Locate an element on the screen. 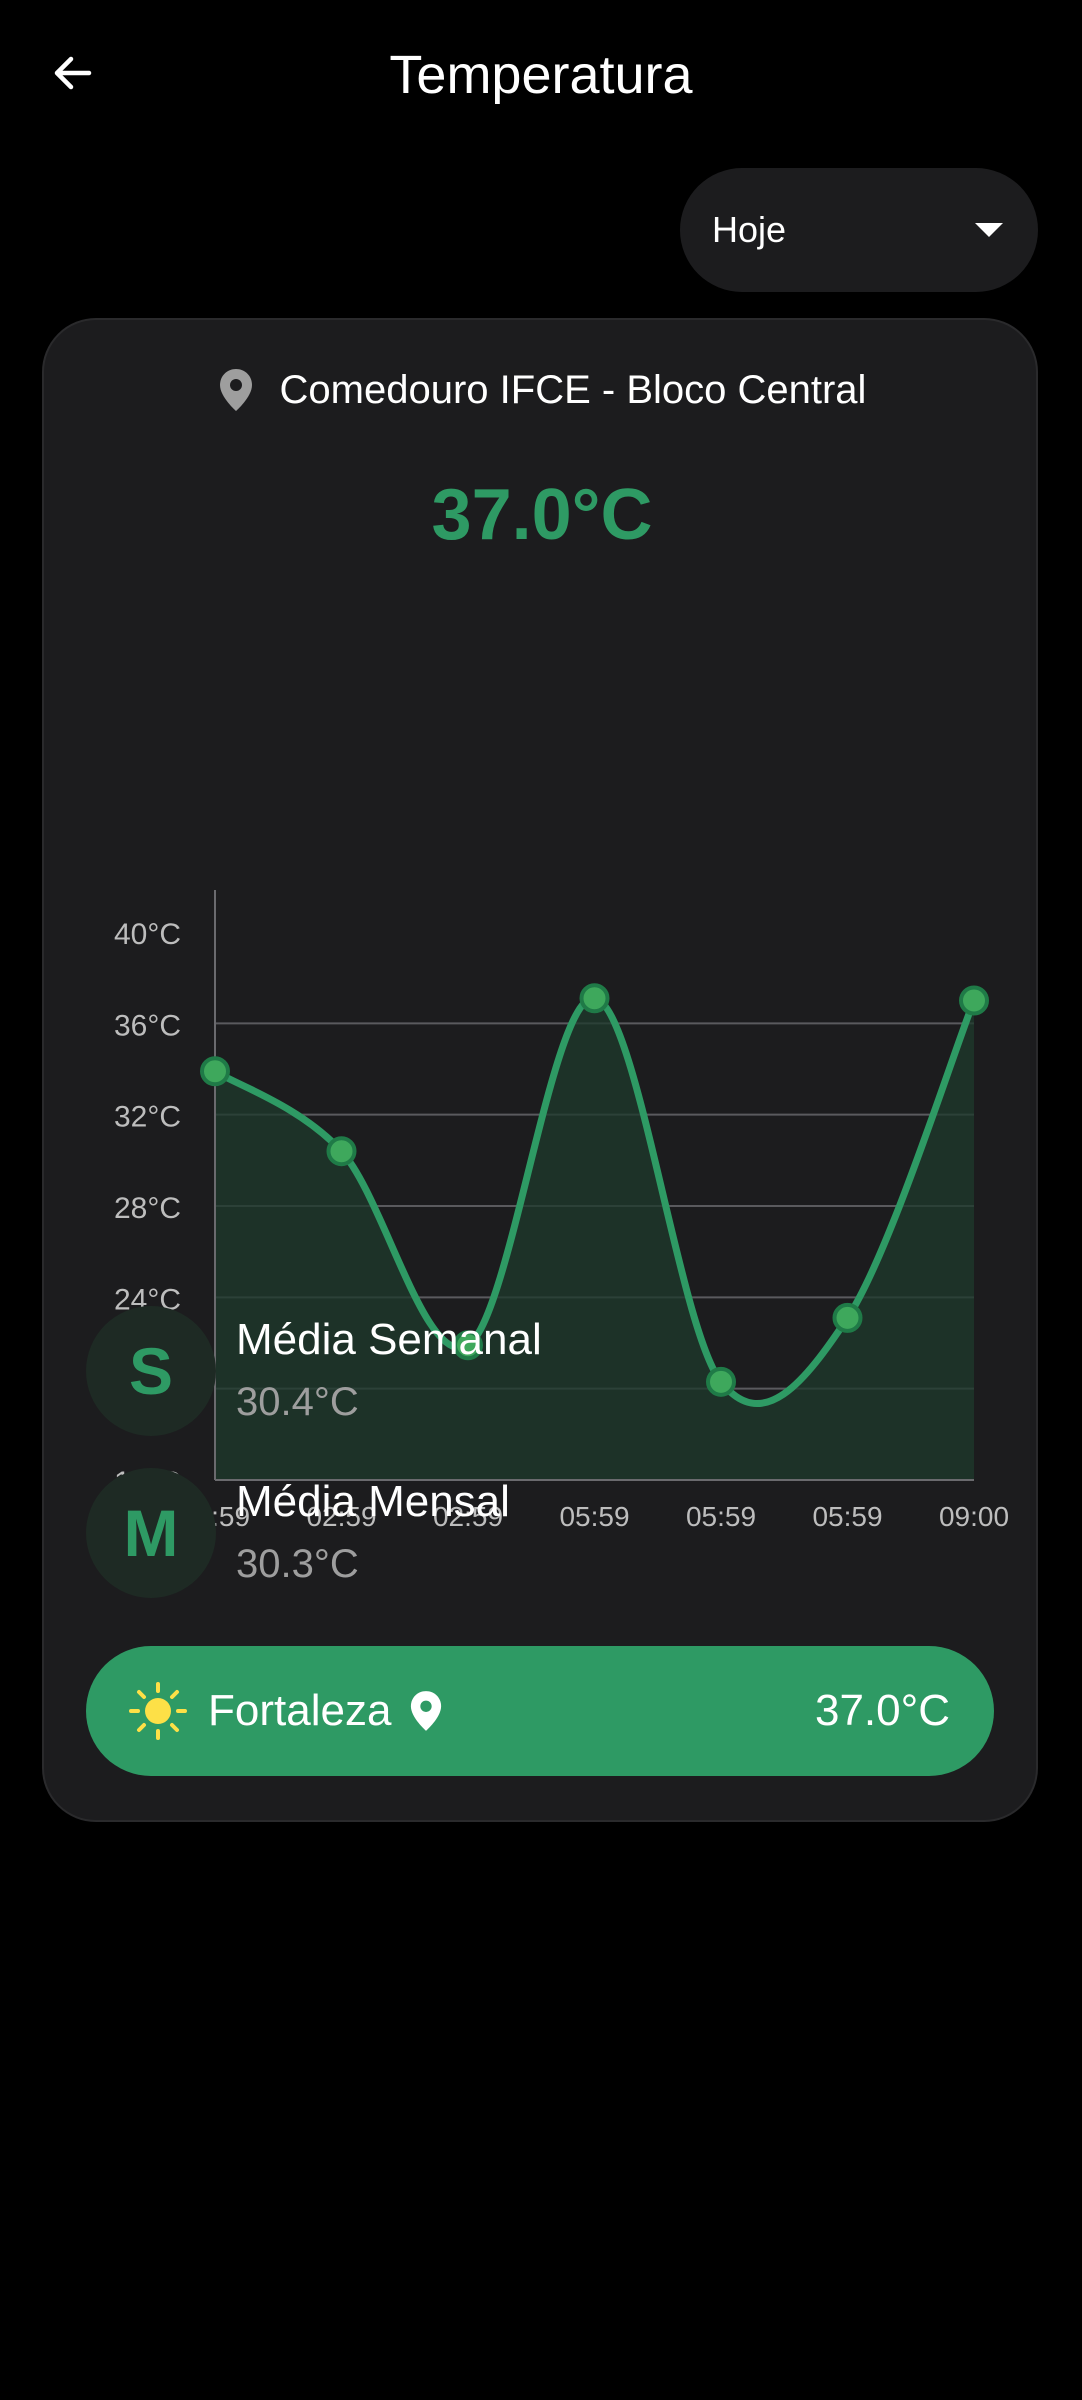 This screenshot has height=2400, width=1082. weekly-average-label: Média Semanal is located at coordinates (389, 1339).